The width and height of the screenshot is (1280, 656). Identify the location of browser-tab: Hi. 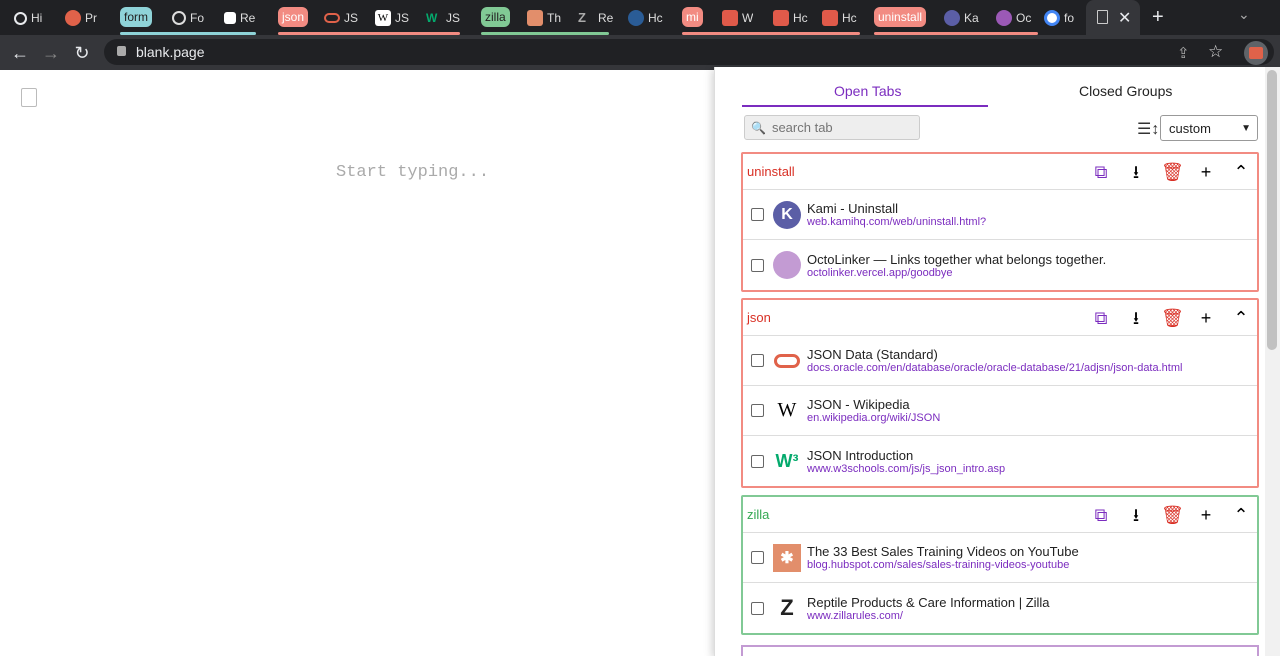
(28, 18).